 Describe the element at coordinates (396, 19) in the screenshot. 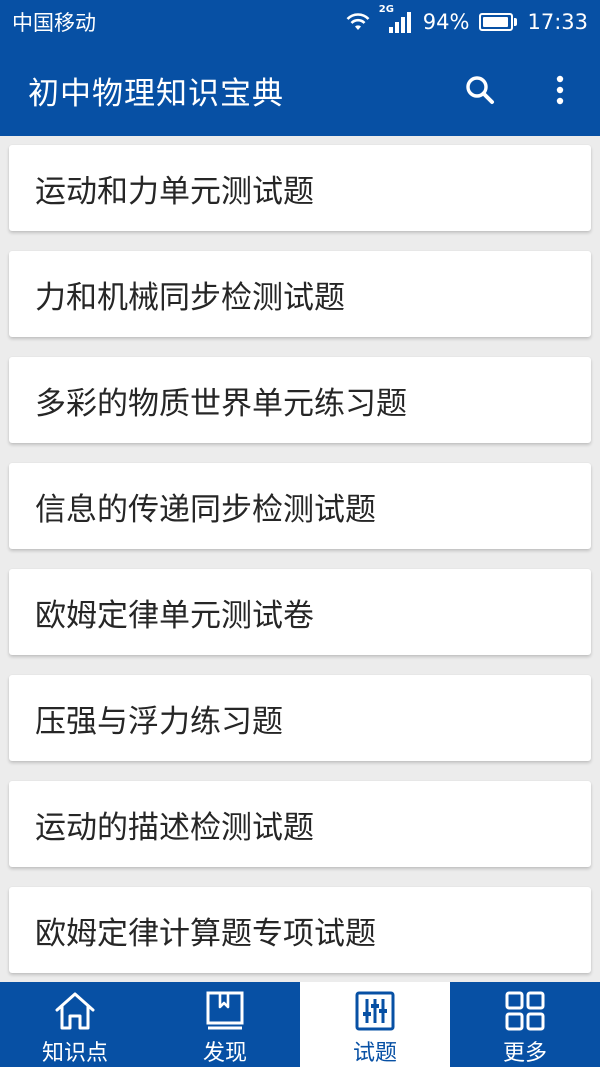

I see `cell-signal-icon: 2G` at that location.